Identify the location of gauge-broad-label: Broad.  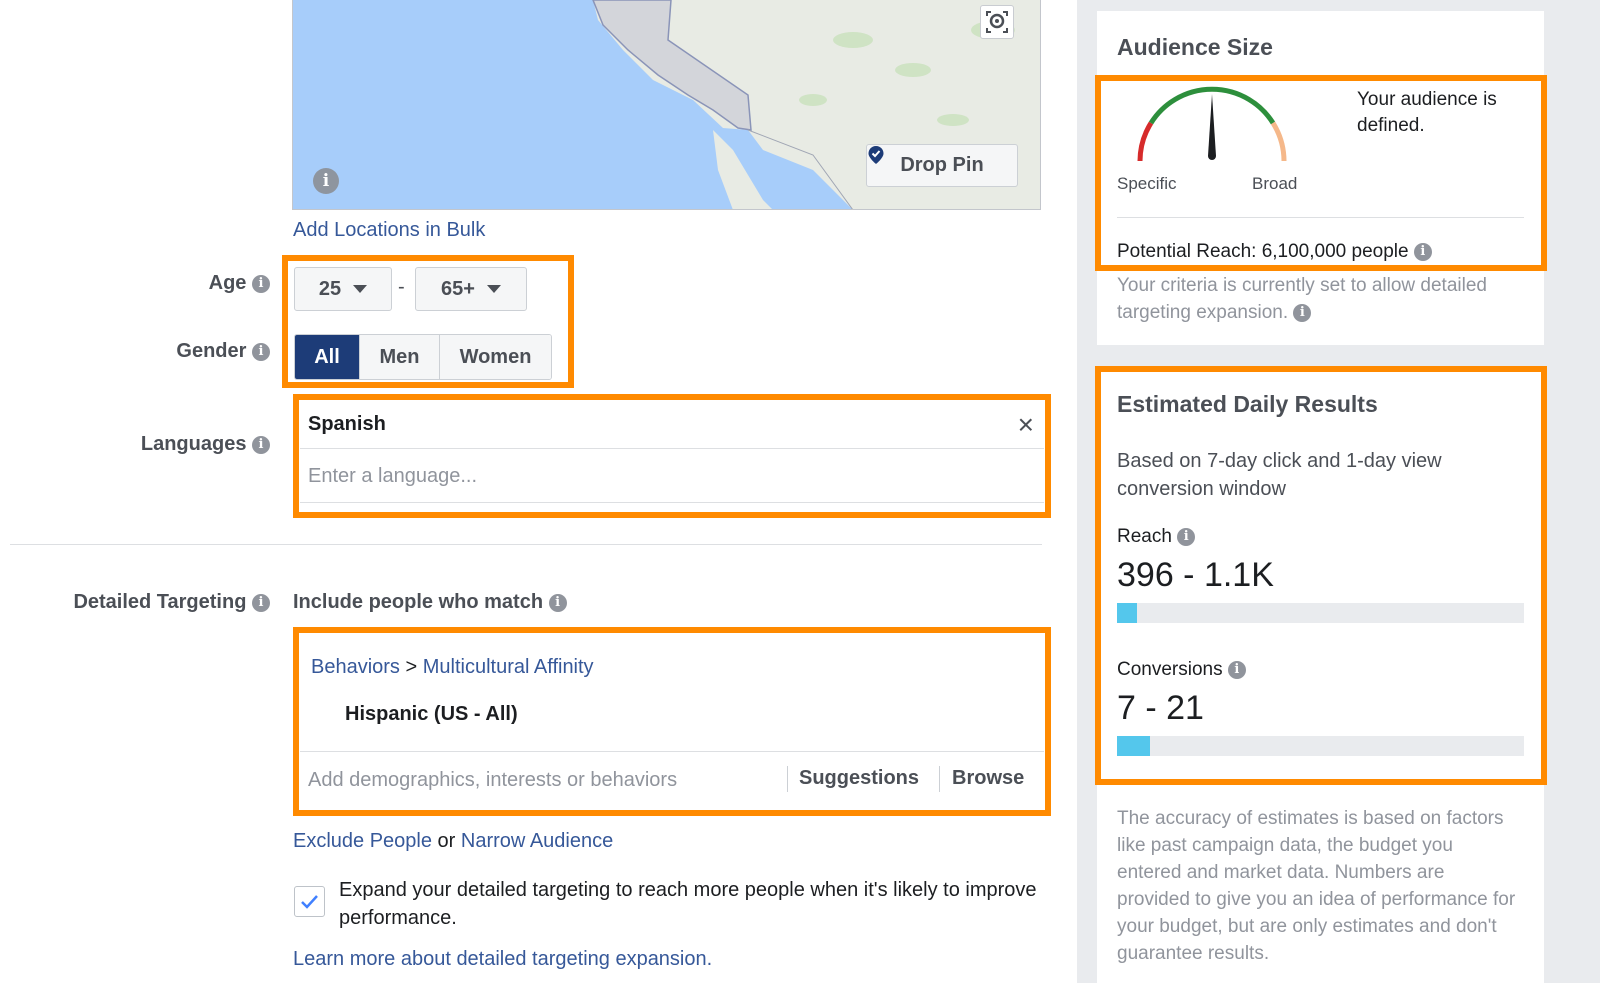
(1275, 183).